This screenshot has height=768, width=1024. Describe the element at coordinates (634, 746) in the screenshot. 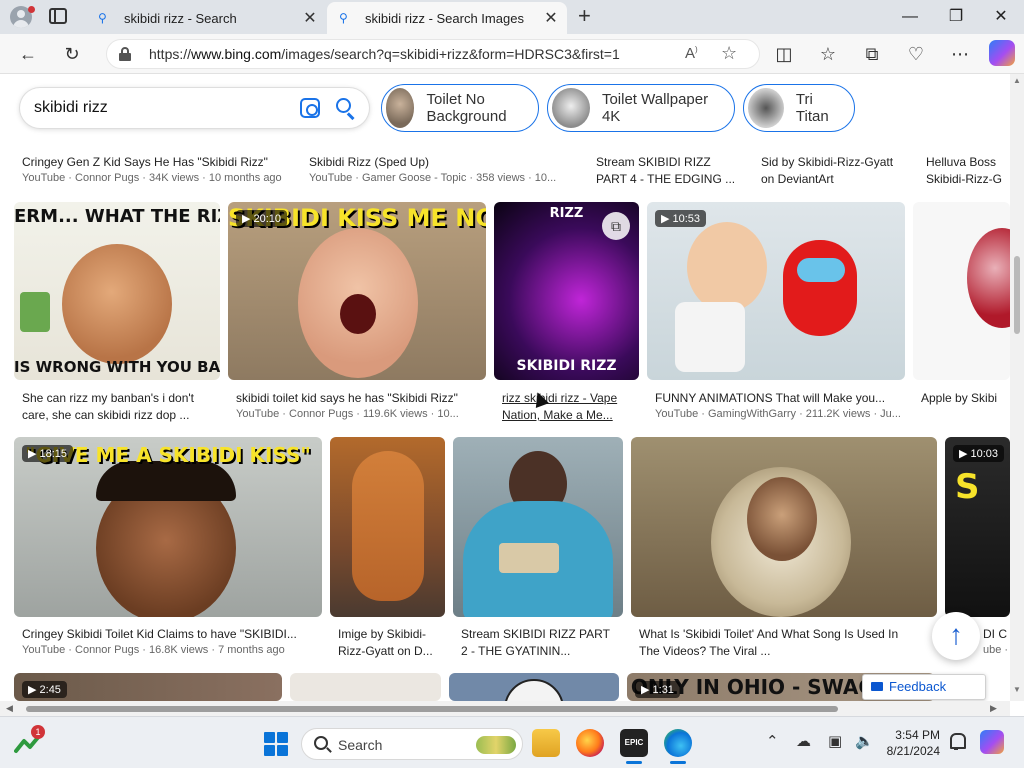

I see `epic-games-icon: EPIC` at that location.